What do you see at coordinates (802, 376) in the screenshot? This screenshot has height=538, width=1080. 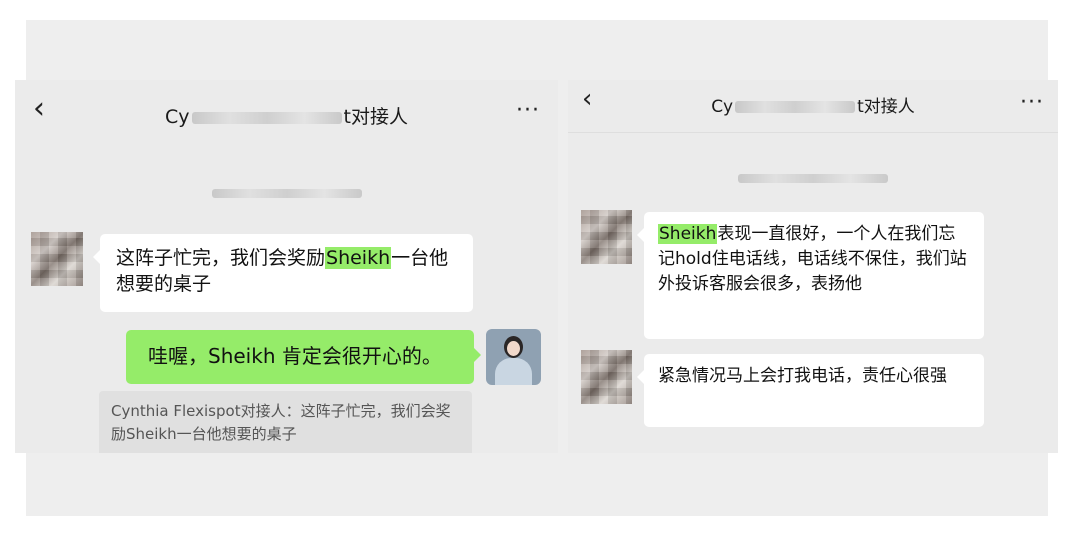 I see `message-text: 紧急情况马上会打我电话，责任心很强` at bounding box center [802, 376].